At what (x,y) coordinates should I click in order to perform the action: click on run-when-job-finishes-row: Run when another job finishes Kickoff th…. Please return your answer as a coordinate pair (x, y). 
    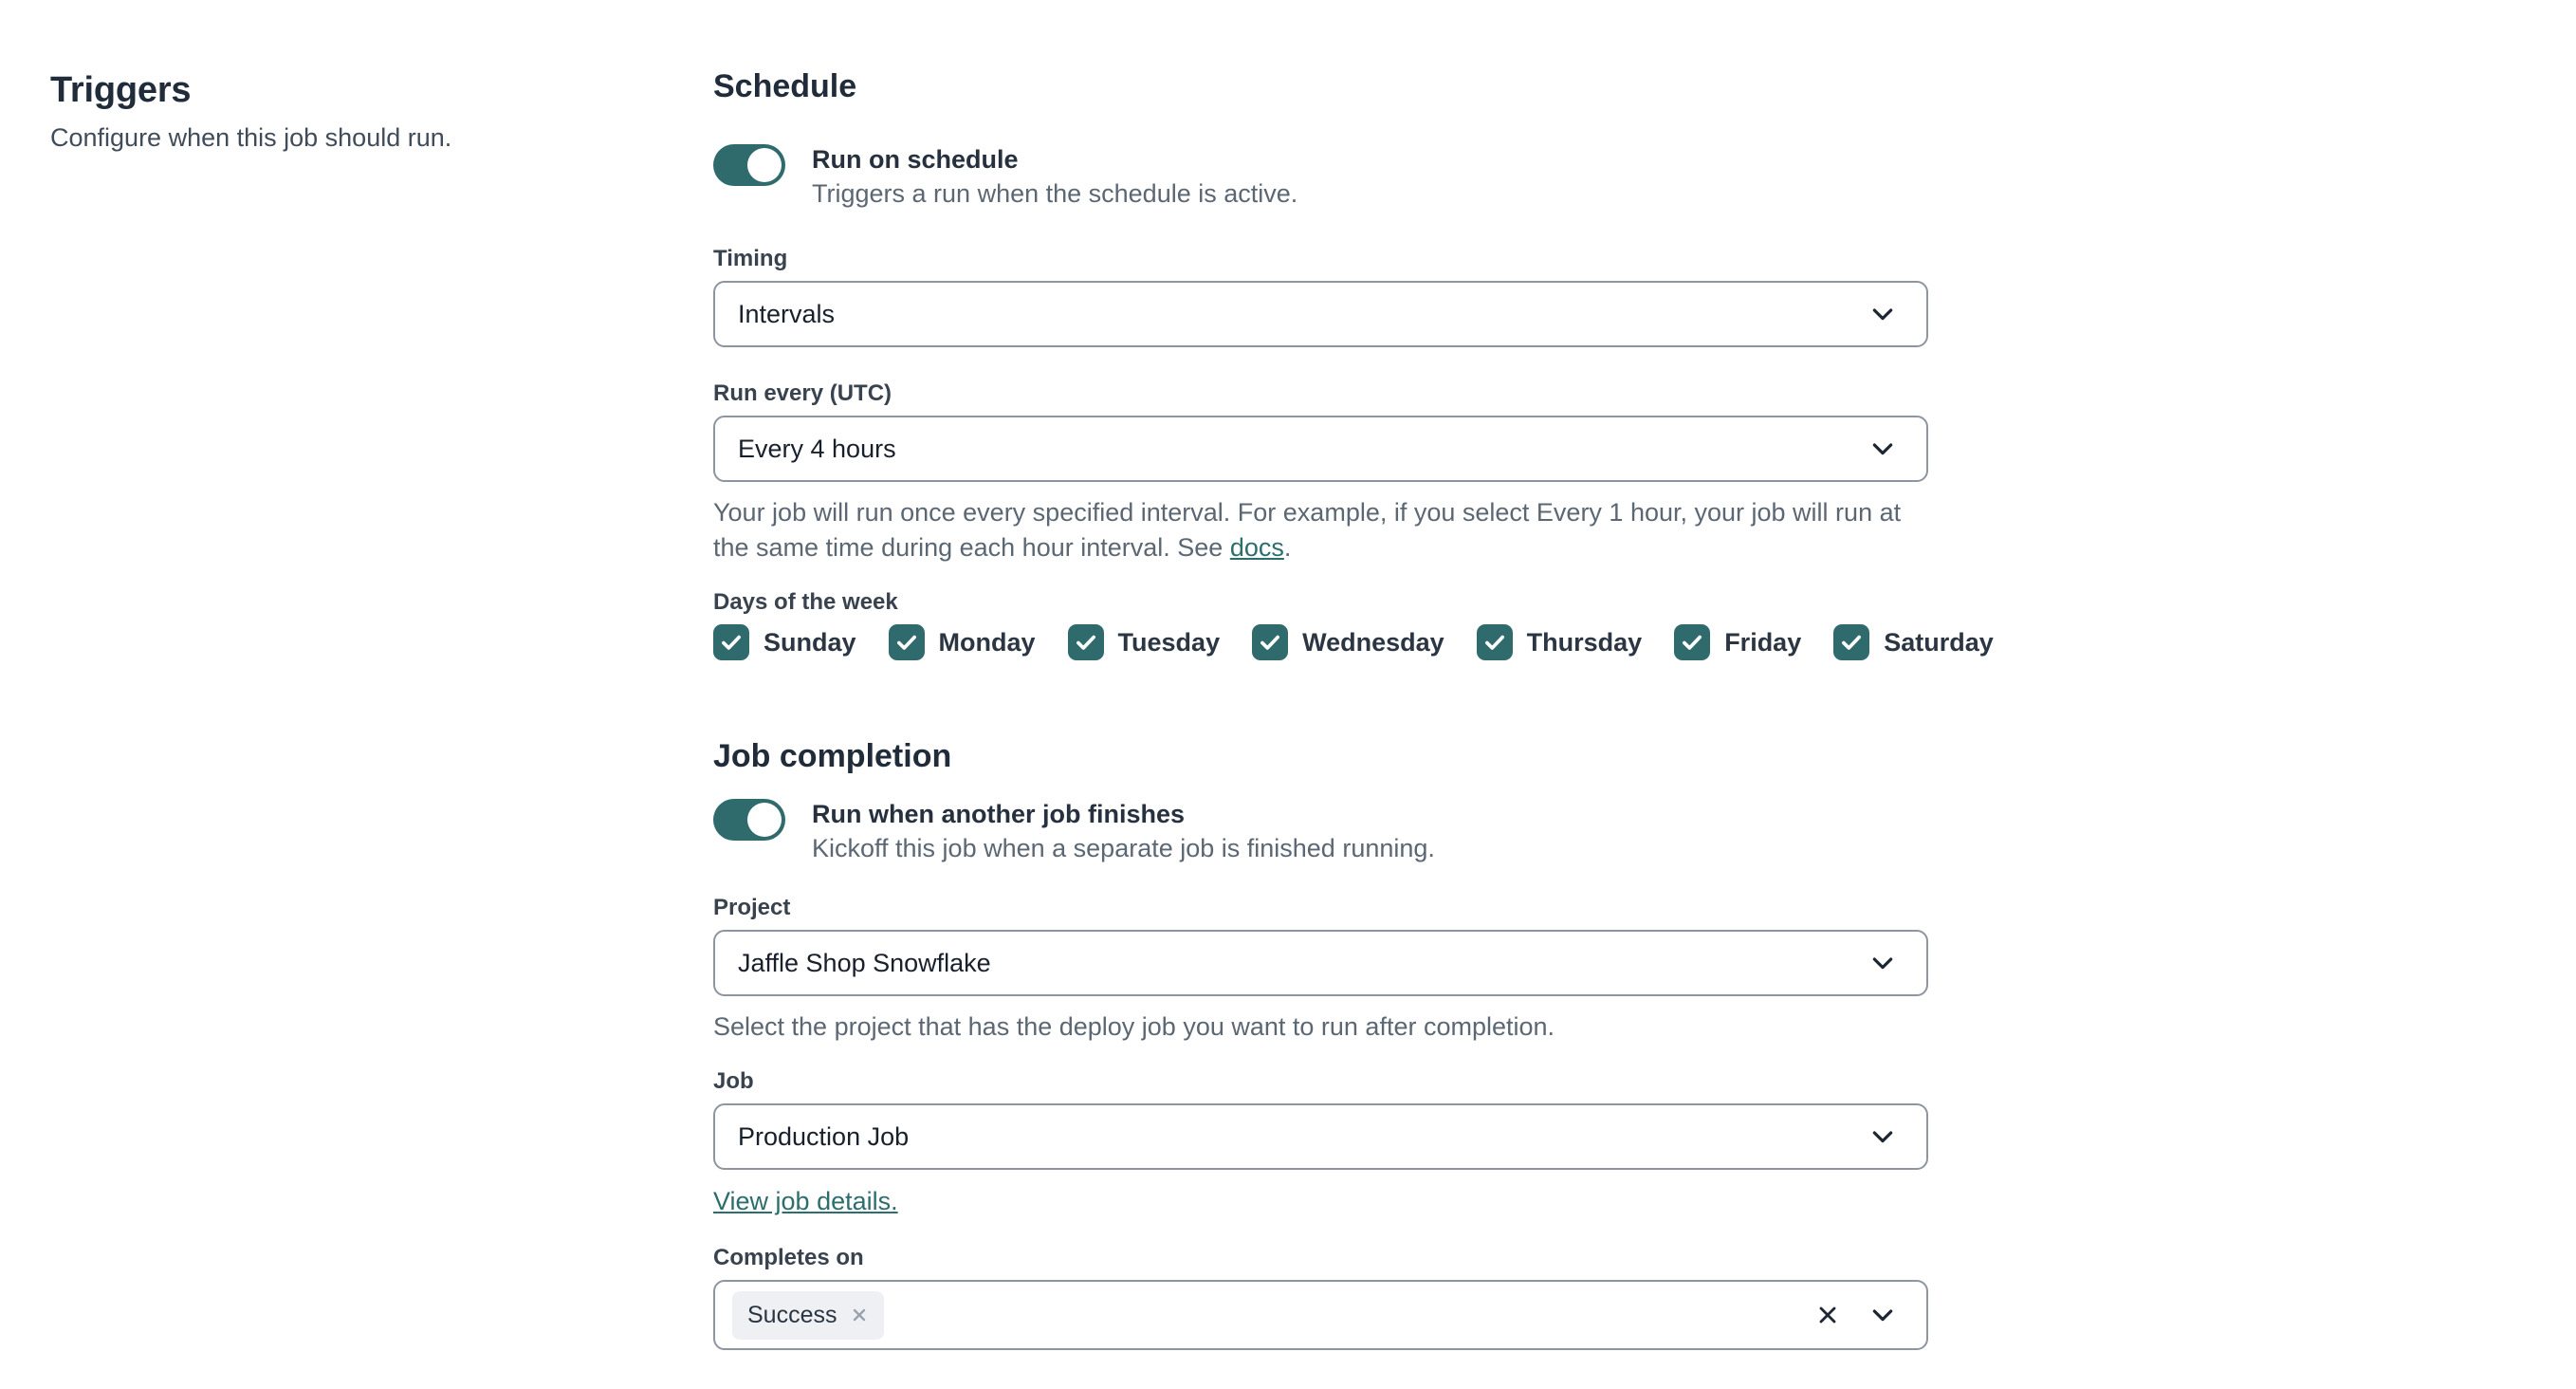
    Looking at the image, I should click on (1320, 831).